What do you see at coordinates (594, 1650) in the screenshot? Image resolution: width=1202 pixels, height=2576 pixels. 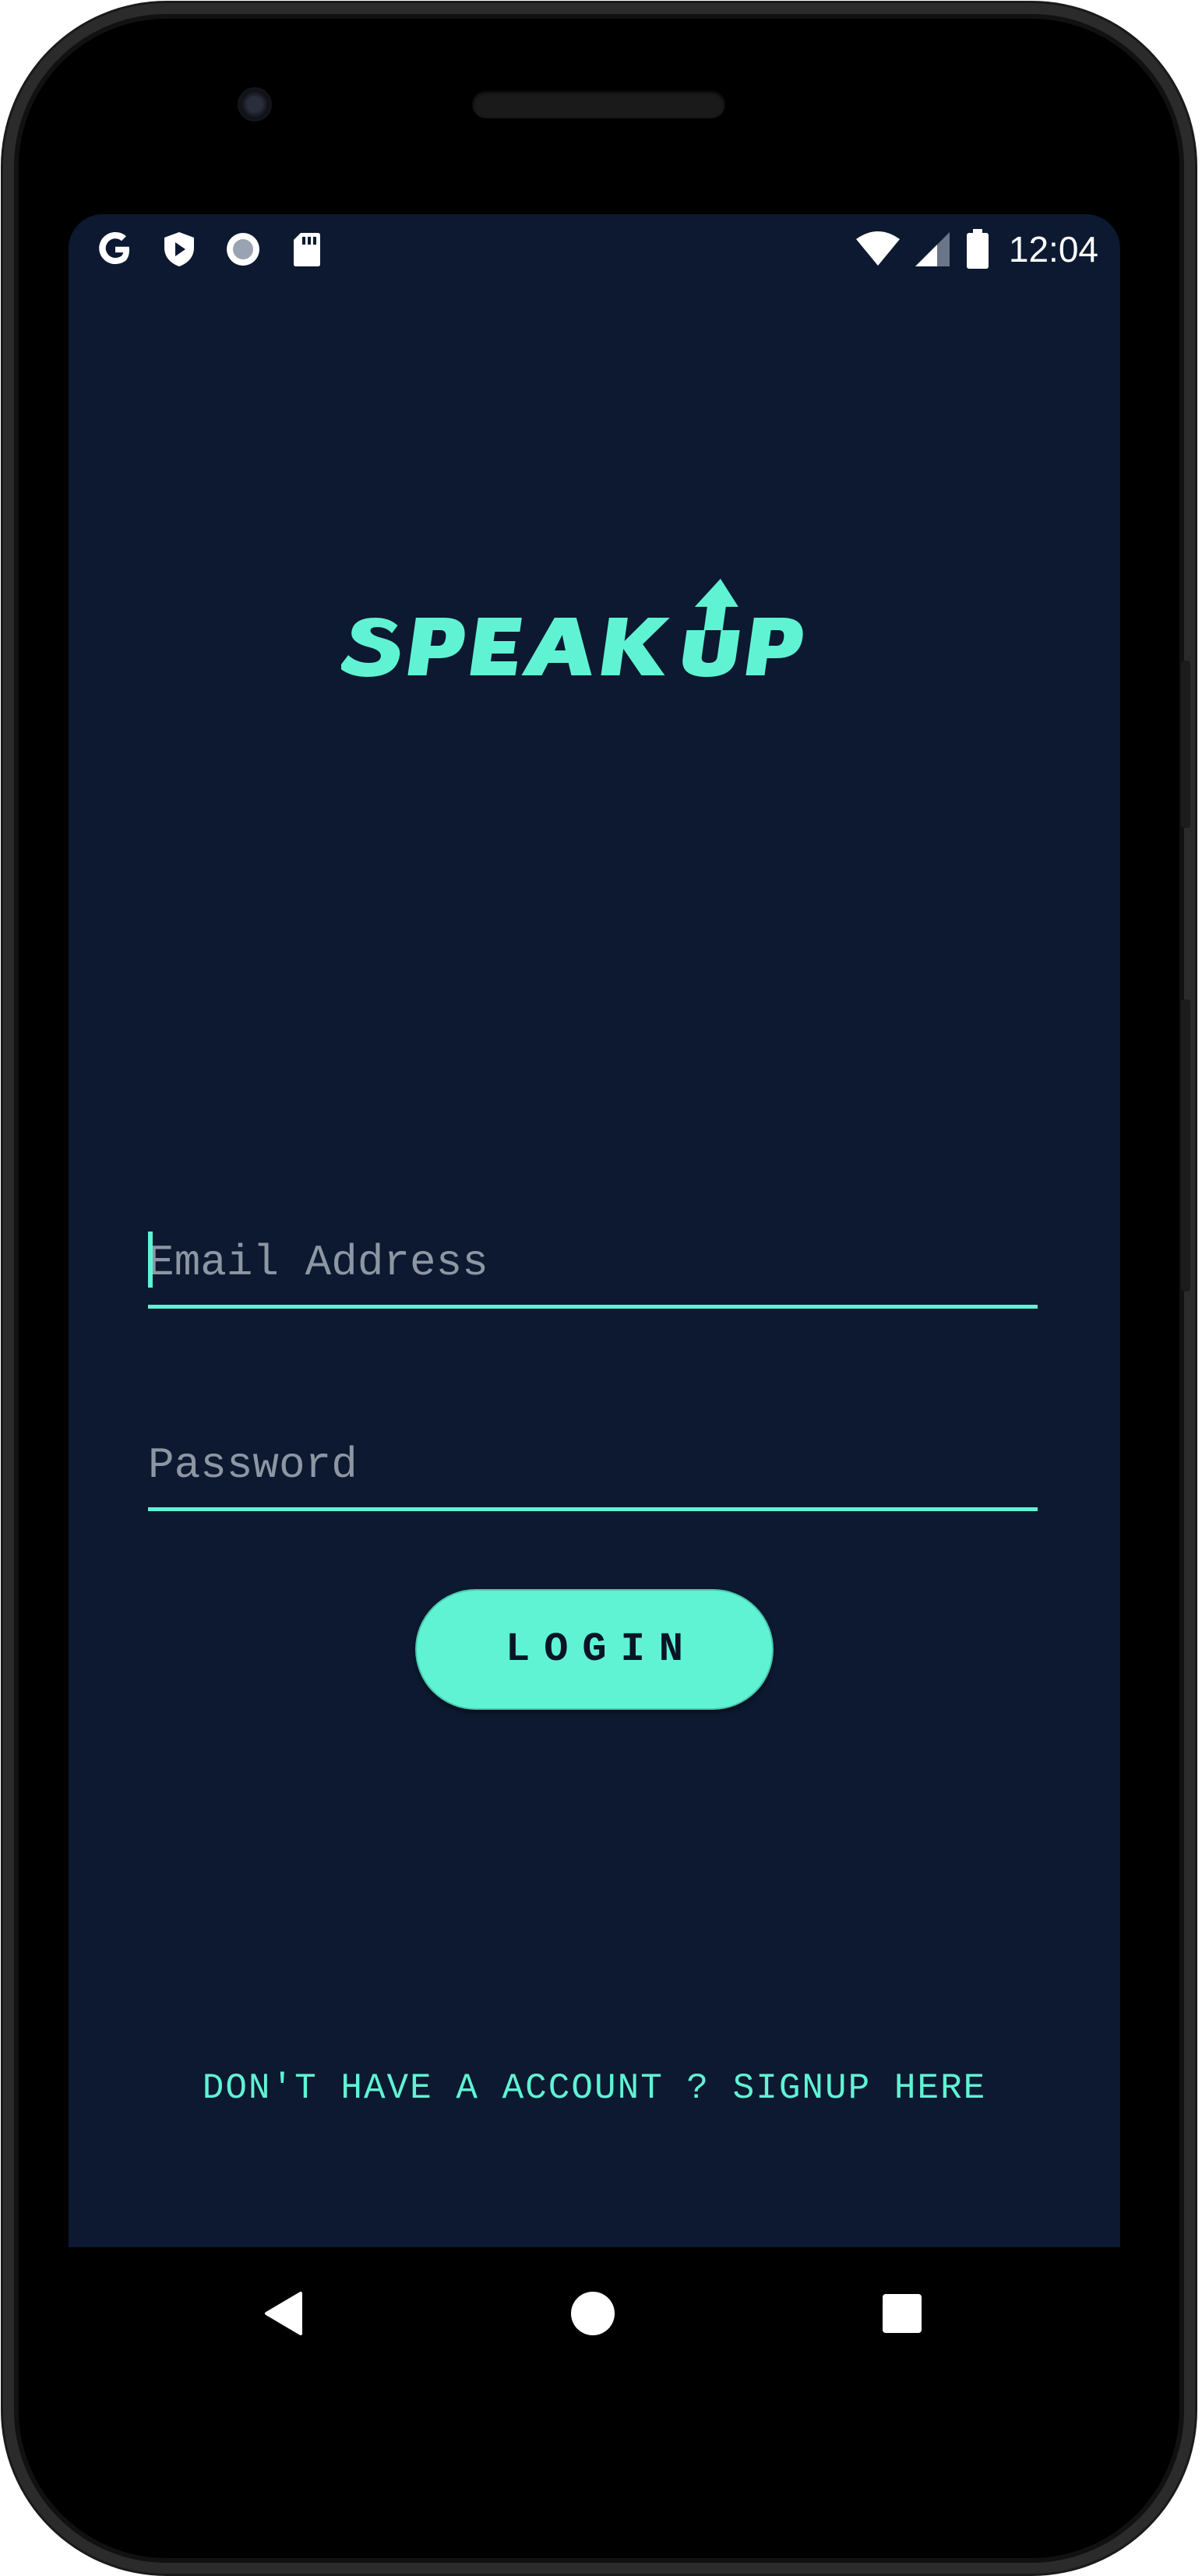 I see `login-button: LOGIN` at bounding box center [594, 1650].